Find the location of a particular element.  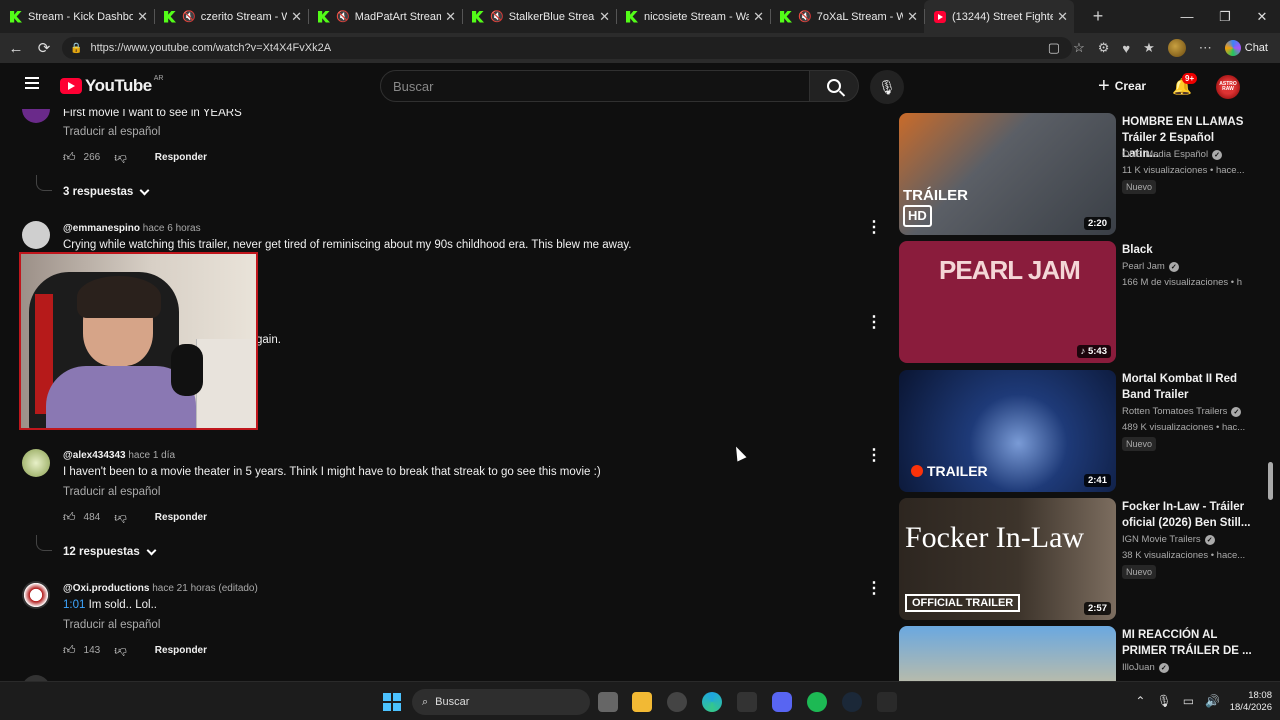

video-thumbnail is located at coordinates (1007, 653).